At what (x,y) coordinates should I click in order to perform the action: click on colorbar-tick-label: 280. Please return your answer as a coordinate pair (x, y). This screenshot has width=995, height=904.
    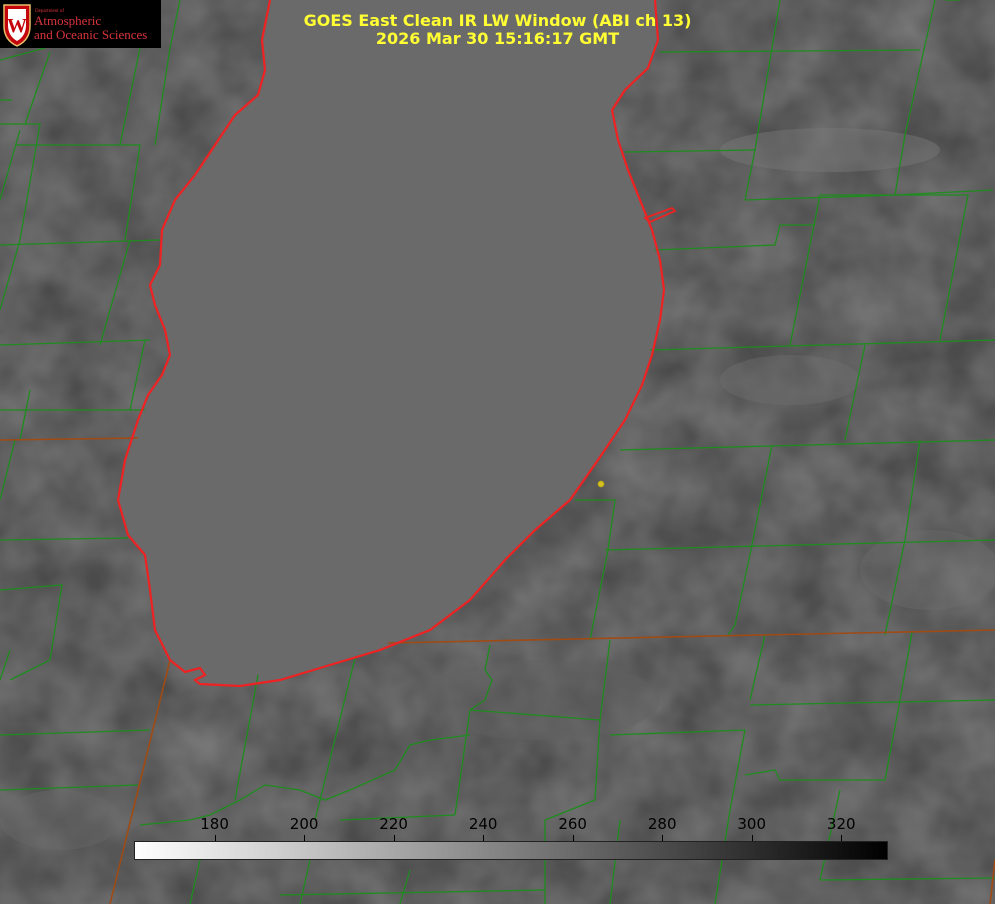
    Looking at the image, I should click on (662, 824).